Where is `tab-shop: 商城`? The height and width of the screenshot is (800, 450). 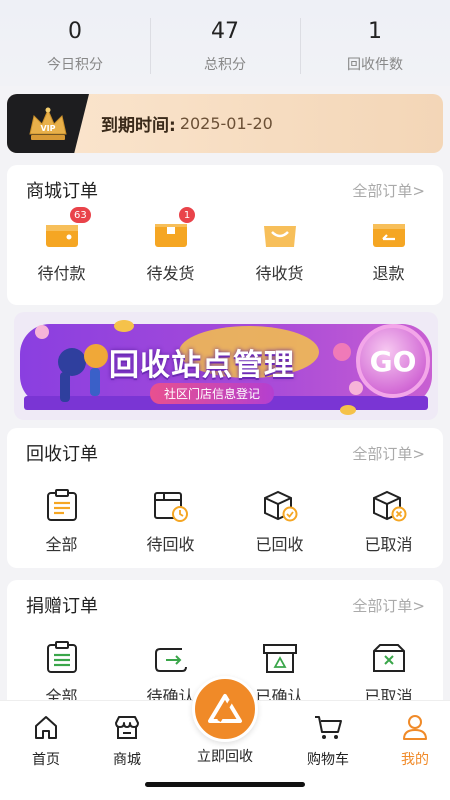 tab-shop: 商城 is located at coordinates (127, 741).